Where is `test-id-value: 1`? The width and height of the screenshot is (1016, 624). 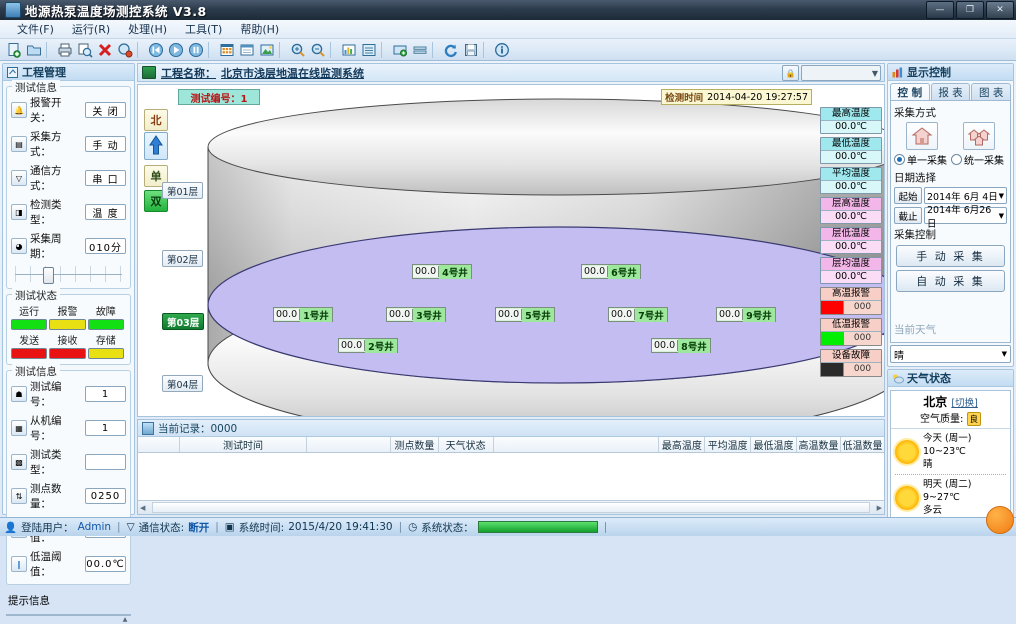
test-id-value: 1 is located at coordinates (105, 394).